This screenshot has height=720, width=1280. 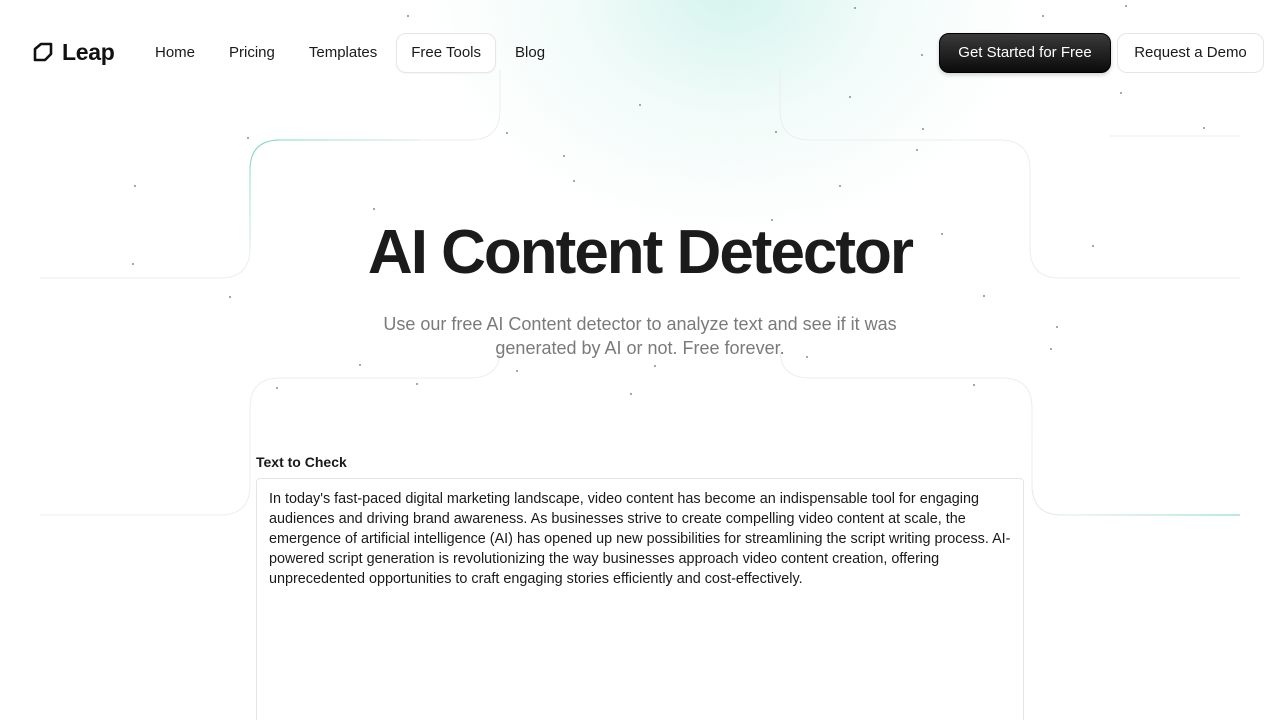 I want to click on nav-item-home: Home, so click(x=175, y=53).